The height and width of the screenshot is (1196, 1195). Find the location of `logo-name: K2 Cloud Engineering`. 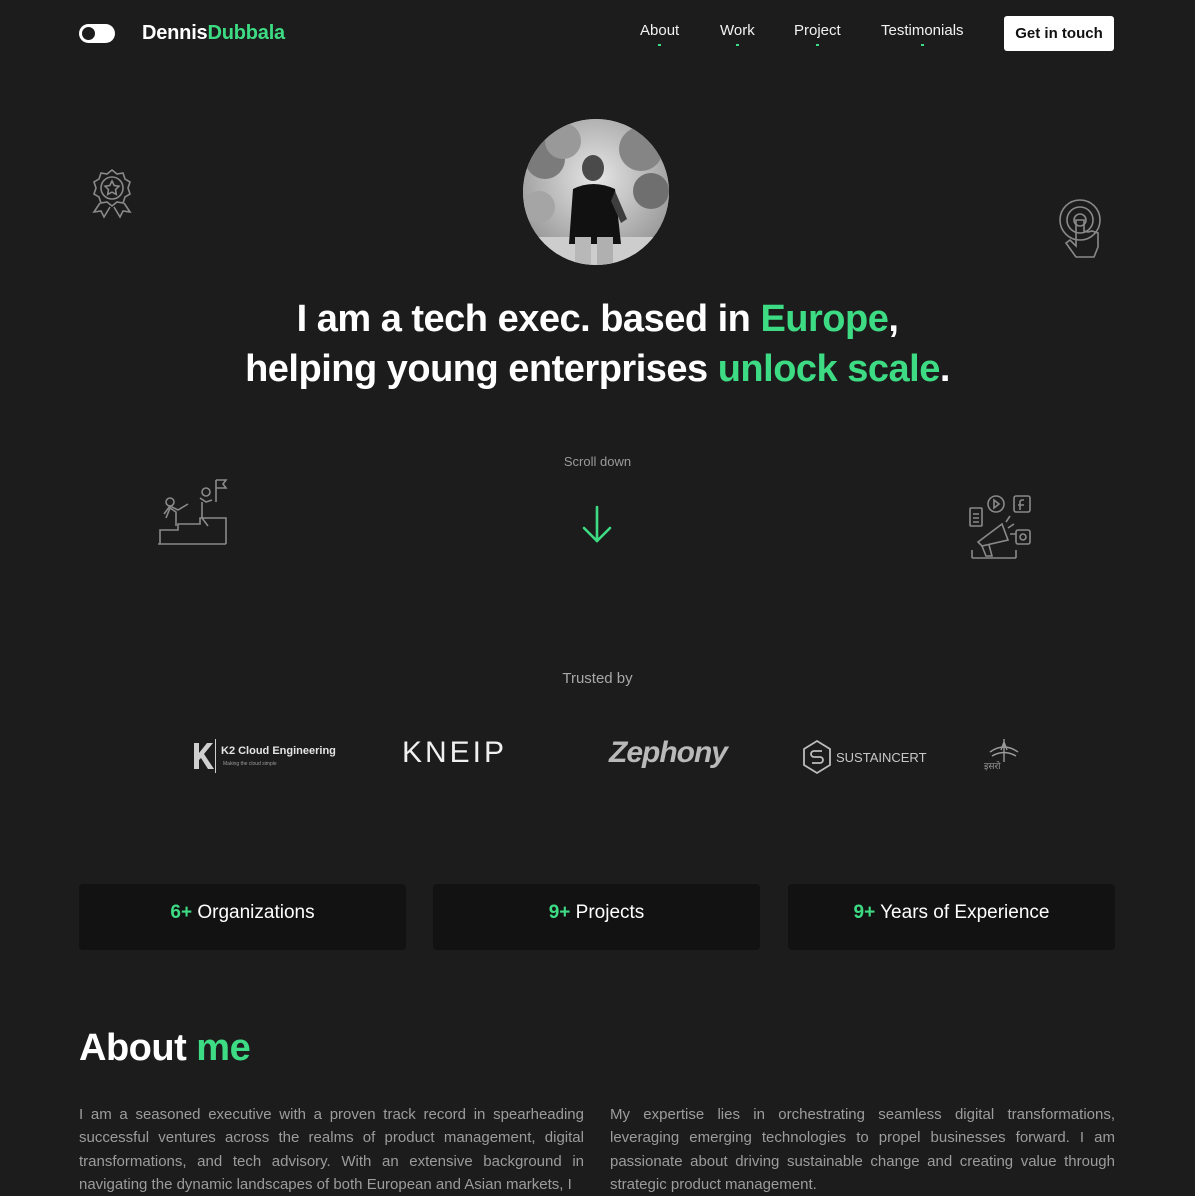

logo-name: K2 Cloud Engineering is located at coordinates (278, 751).